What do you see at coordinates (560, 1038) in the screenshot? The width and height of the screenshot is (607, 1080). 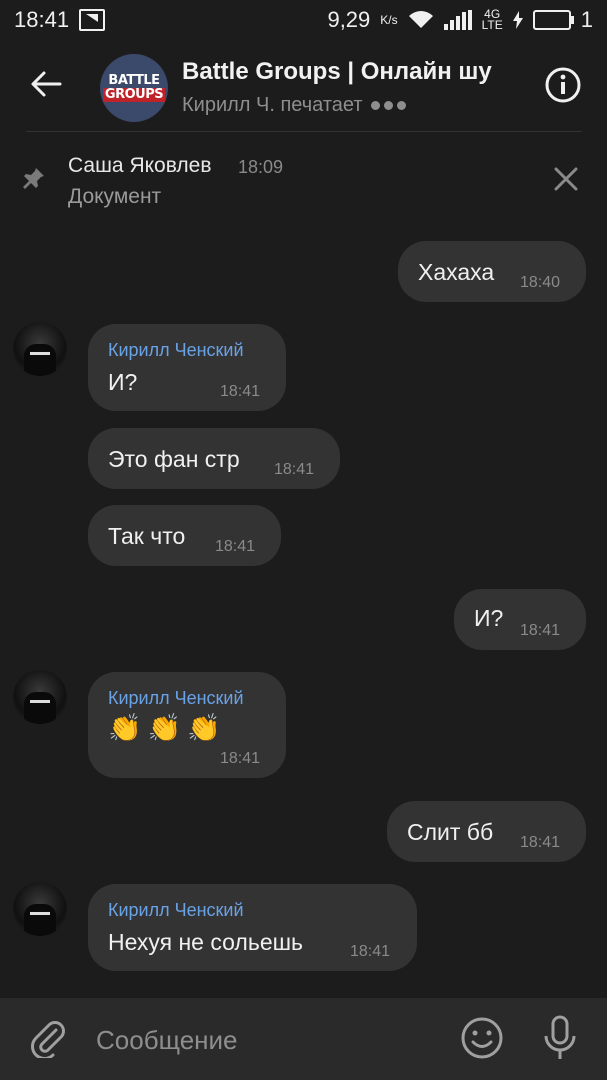 I see `mic-icon` at bounding box center [560, 1038].